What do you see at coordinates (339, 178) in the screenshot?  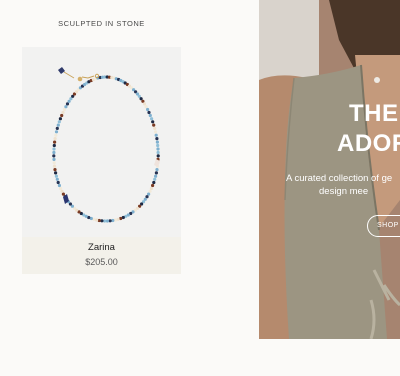 I see `hero-subtitle-line1: A curated collection of ge` at bounding box center [339, 178].